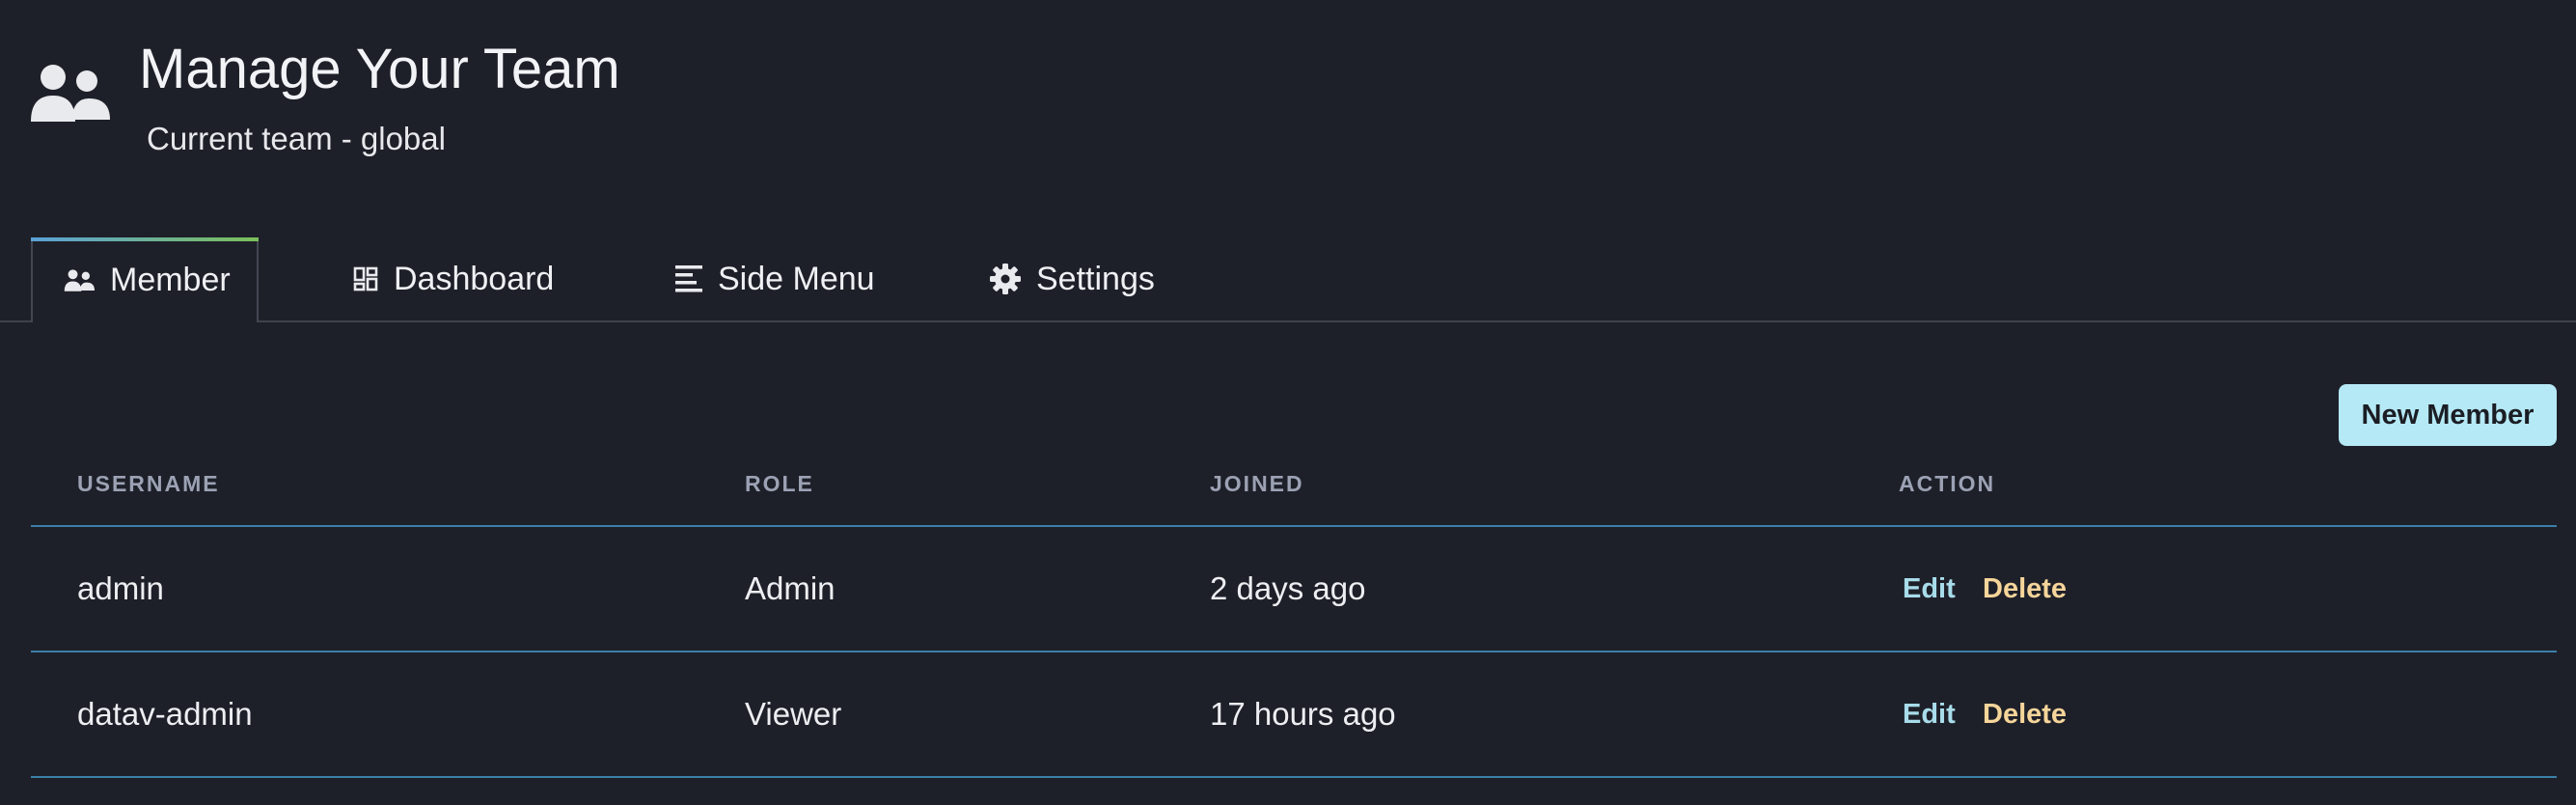 The height and width of the screenshot is (805, 2576). Describe the element at coordinates (1096, 278) in the screenshot. I see `tab-settings-label: Settings` at that location.